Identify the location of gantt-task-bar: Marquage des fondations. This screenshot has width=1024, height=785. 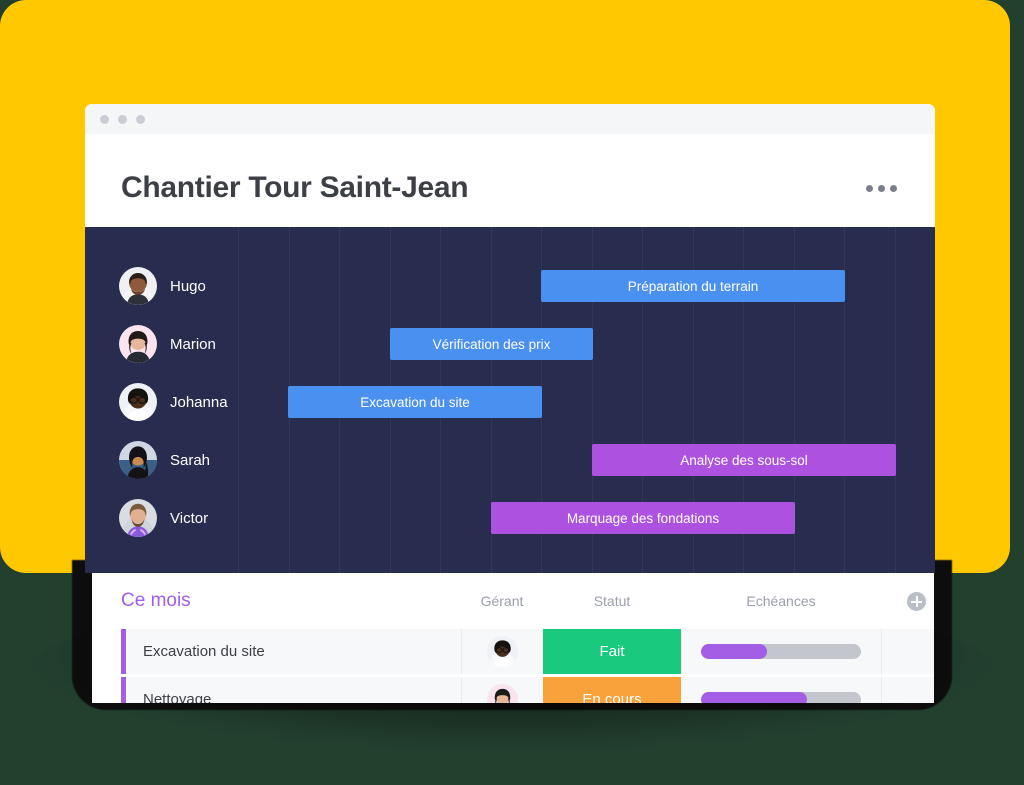
(643, 518).